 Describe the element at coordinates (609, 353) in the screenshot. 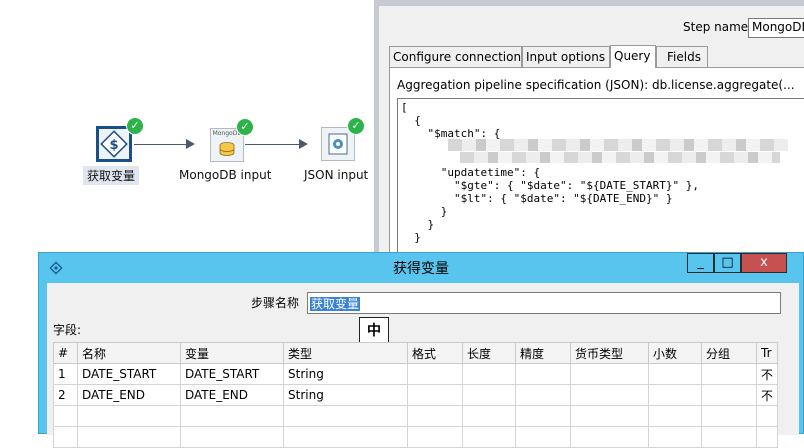

I see `column-header: 货币类型` at that location.